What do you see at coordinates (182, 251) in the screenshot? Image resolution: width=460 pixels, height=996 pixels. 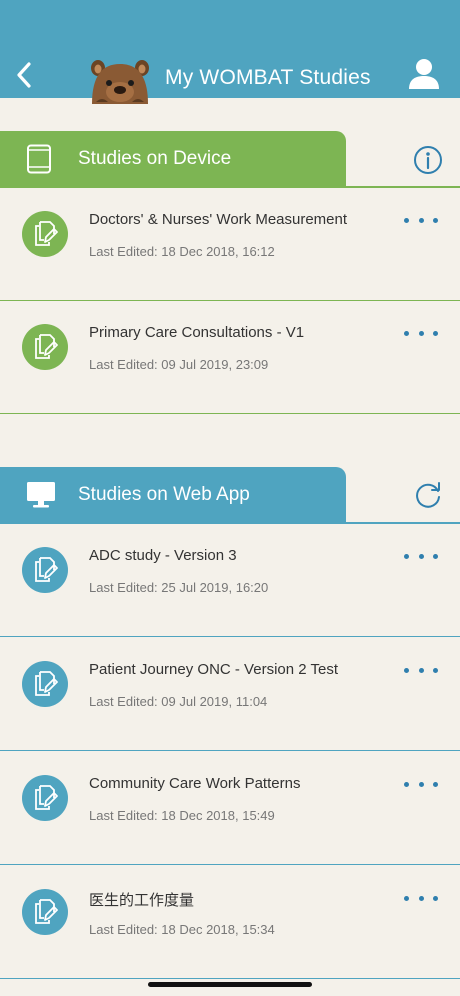 I see `study-last-edited: Last Edited: 18 Dec 2018, 16:12` at bounding box center [182, 251].